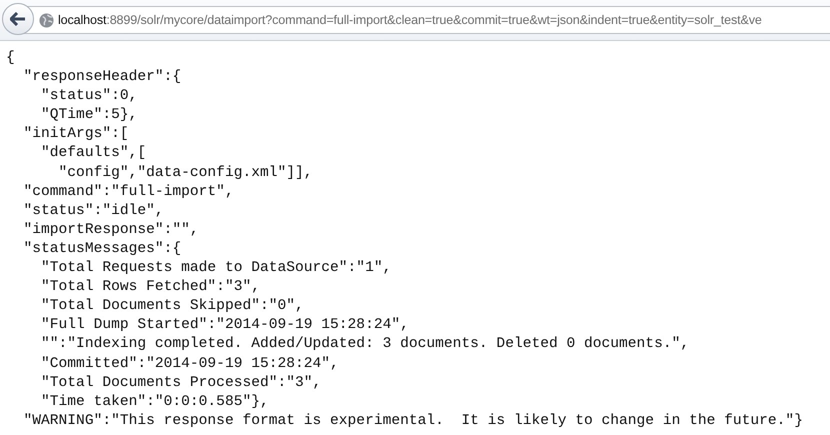 The height and width of the screenshot is (435, 830). Describe the element at coordinates (181, 383) in the screenshot. I see `json-line: "Total Documents Processed":"3",` at that location.